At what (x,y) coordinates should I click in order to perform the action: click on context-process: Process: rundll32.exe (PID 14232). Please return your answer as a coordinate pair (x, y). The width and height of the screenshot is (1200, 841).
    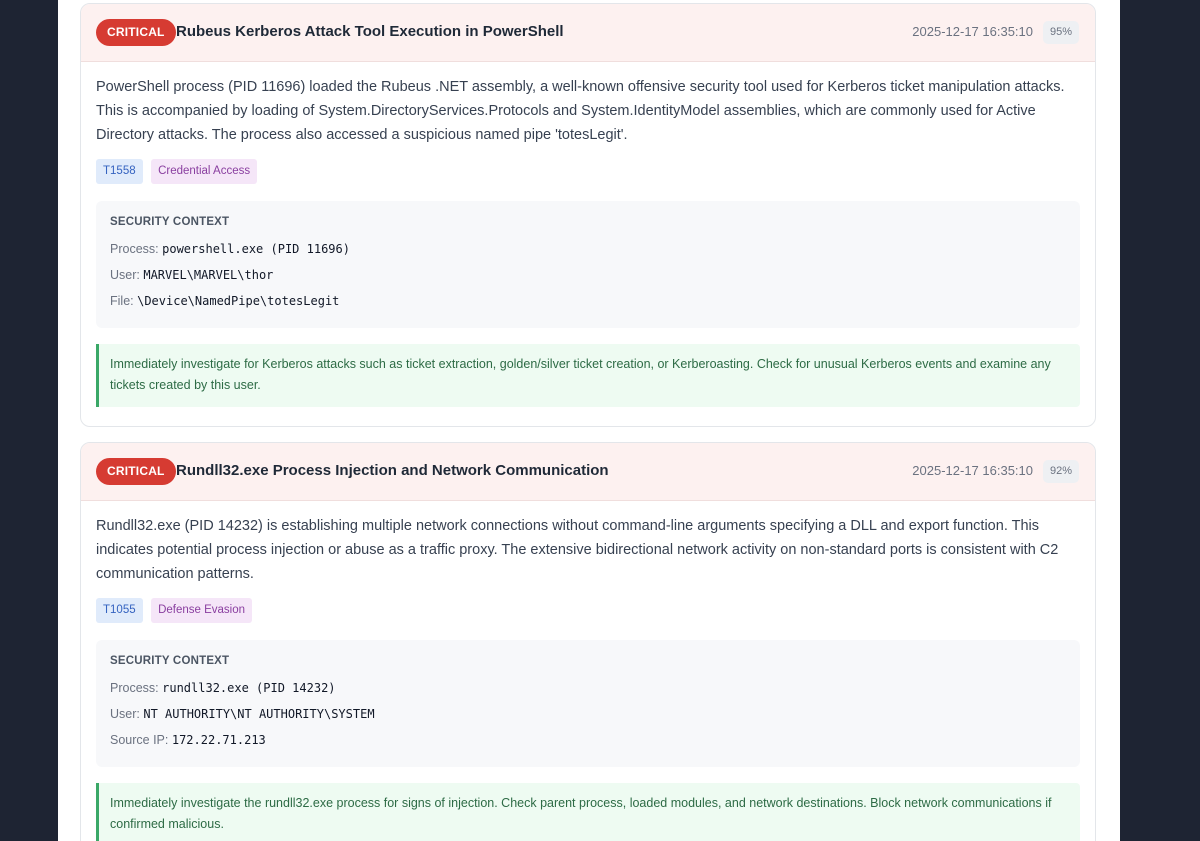
    Looking at the image, I should click on (588, 688).